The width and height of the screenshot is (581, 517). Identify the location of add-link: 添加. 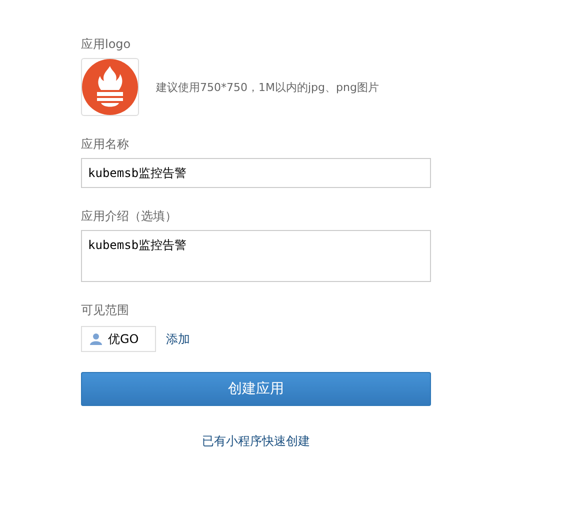
(178, 339).